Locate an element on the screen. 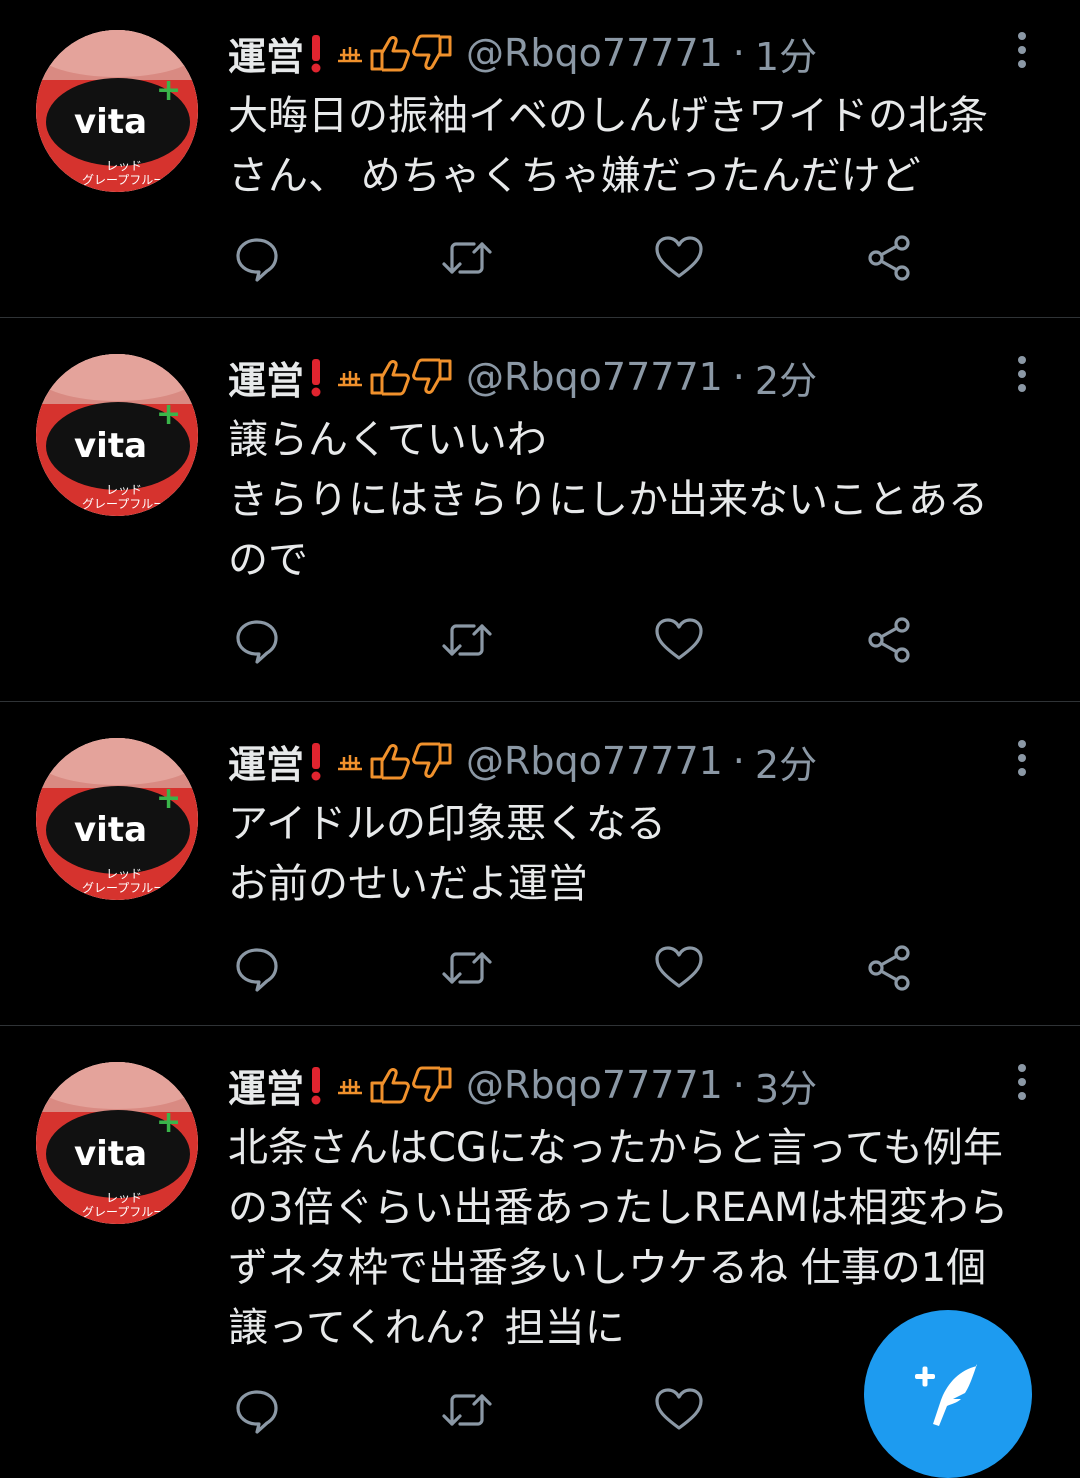 The height and width of the screenshot is (1478, 1080). tweet-text-line: 譲らんくていいわ is located at coordinates (387, 440).